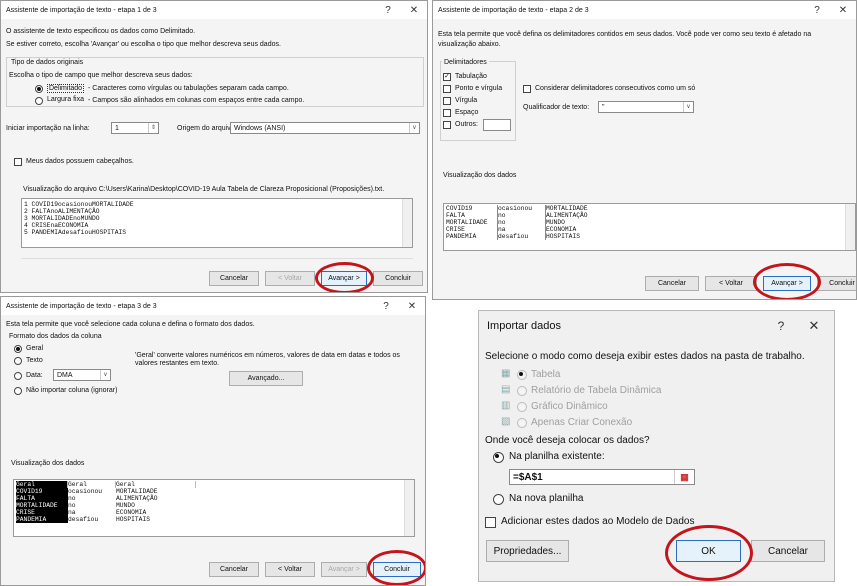 This screenshot has height=586, width=857. What do you see at coordinates (34, 360) in the screenshot?
I see `text-label: Texto` at bounding box center [34, 360].